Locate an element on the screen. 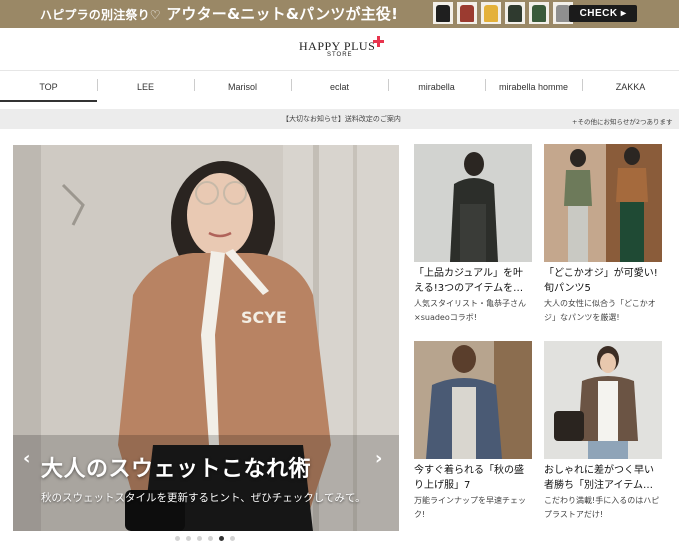 This screenshot has width=679, height=550. nav-item-mirabella: mirabella is located at coordinates (436, 86).